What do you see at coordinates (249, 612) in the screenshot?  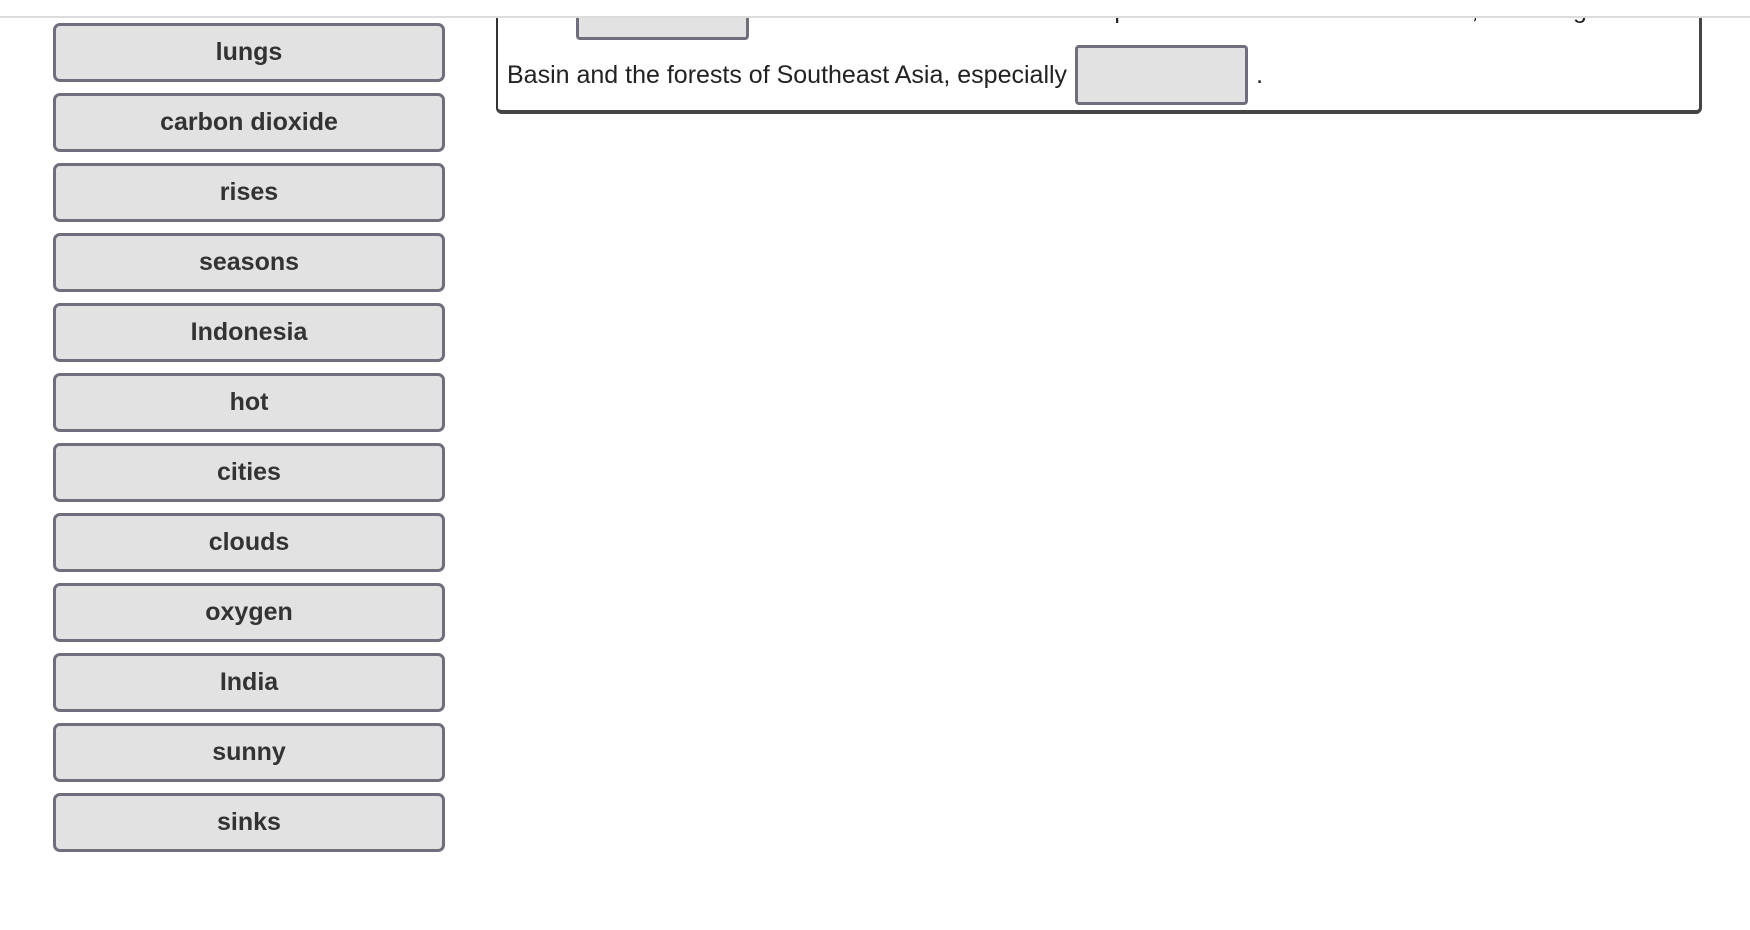 I see `word-chip-oxygen: oxygen` at bounding box center [249, 612].